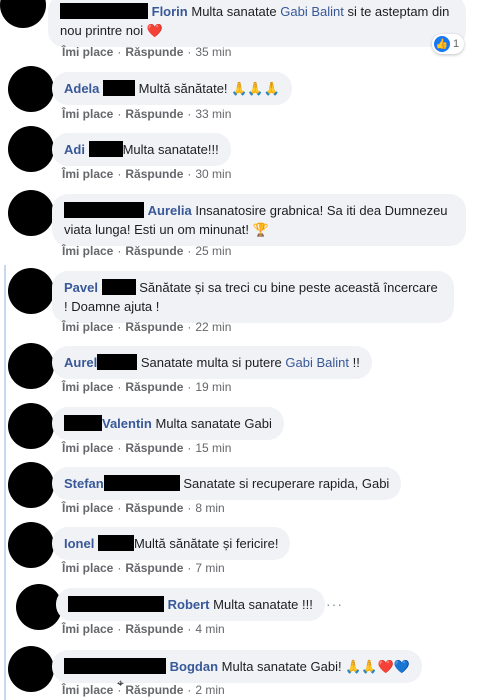 The height and width of the screenshot is (700, 501). What do you see at coordinates (127, 423) in the screenshot?
I see `comment-author: Valentin` at bounding box center [127, 423].